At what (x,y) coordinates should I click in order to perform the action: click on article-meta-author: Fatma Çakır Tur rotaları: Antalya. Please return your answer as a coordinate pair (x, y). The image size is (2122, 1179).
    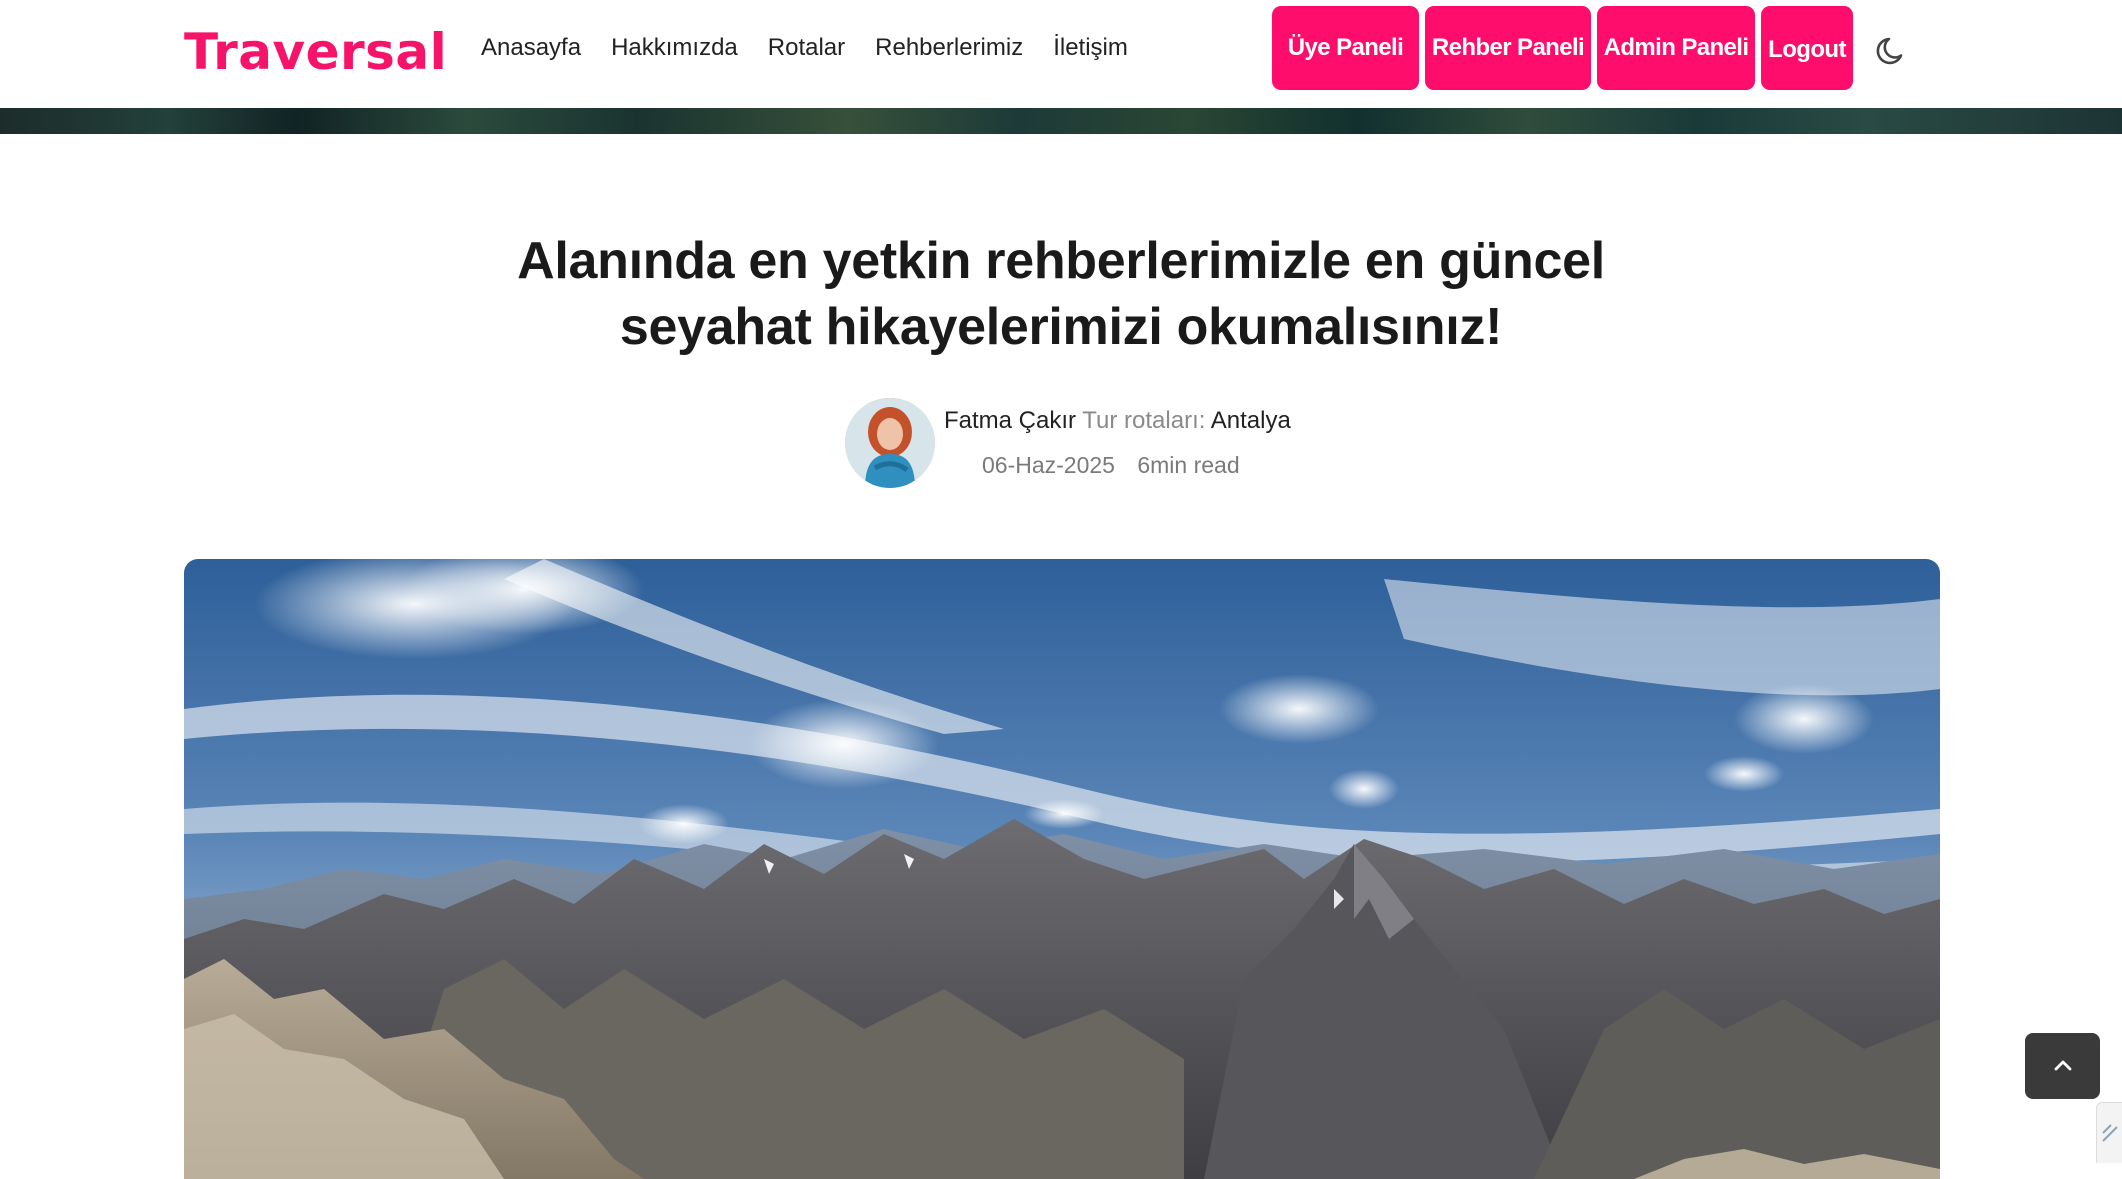
    Looking at the image, I should click on (1117, 421).